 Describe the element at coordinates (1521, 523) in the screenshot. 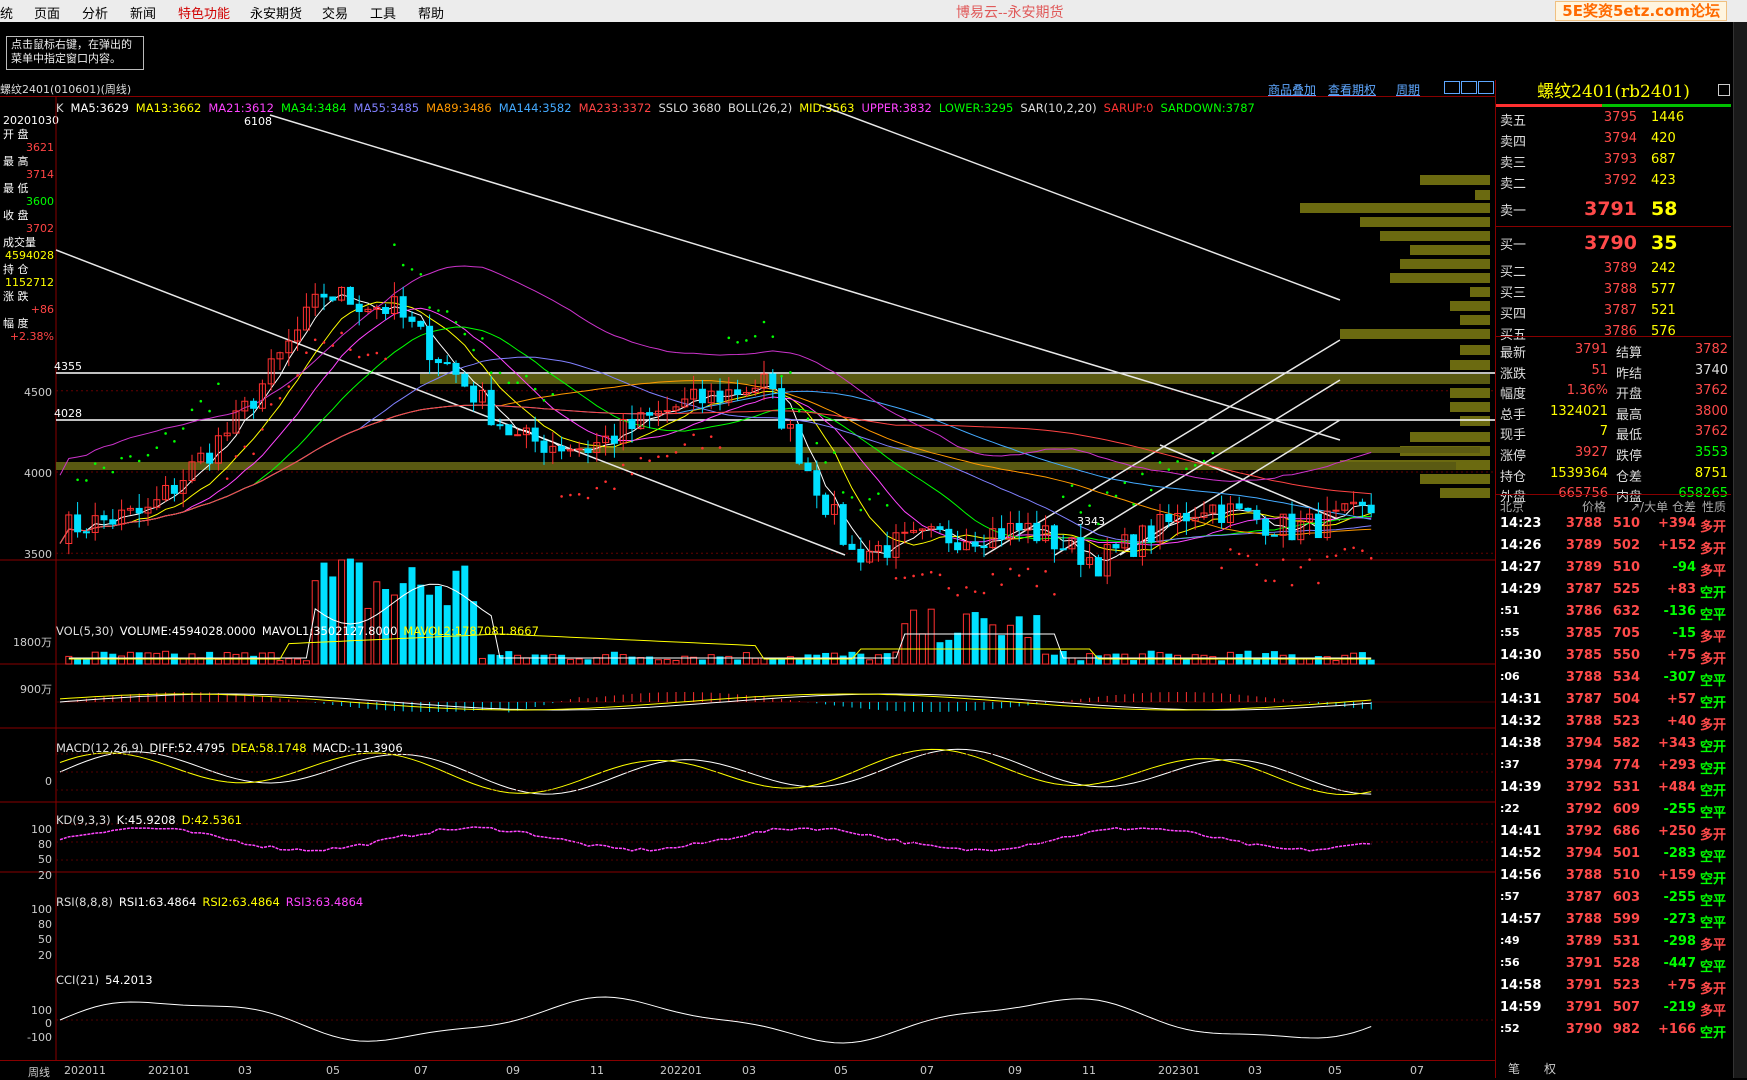

I see `tick-t: 14:23` at that location.